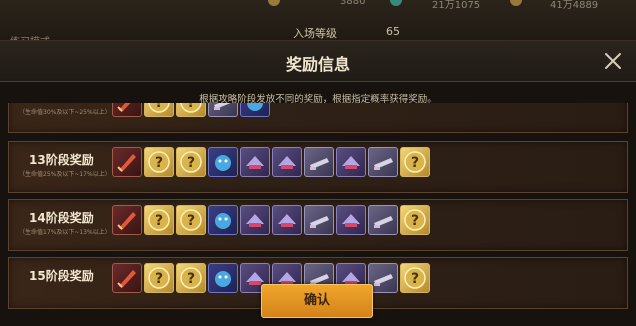 The height and width of the screenshot is (326, 636). I want to click on resource-value-2: 21万1075, so click(456, 5).